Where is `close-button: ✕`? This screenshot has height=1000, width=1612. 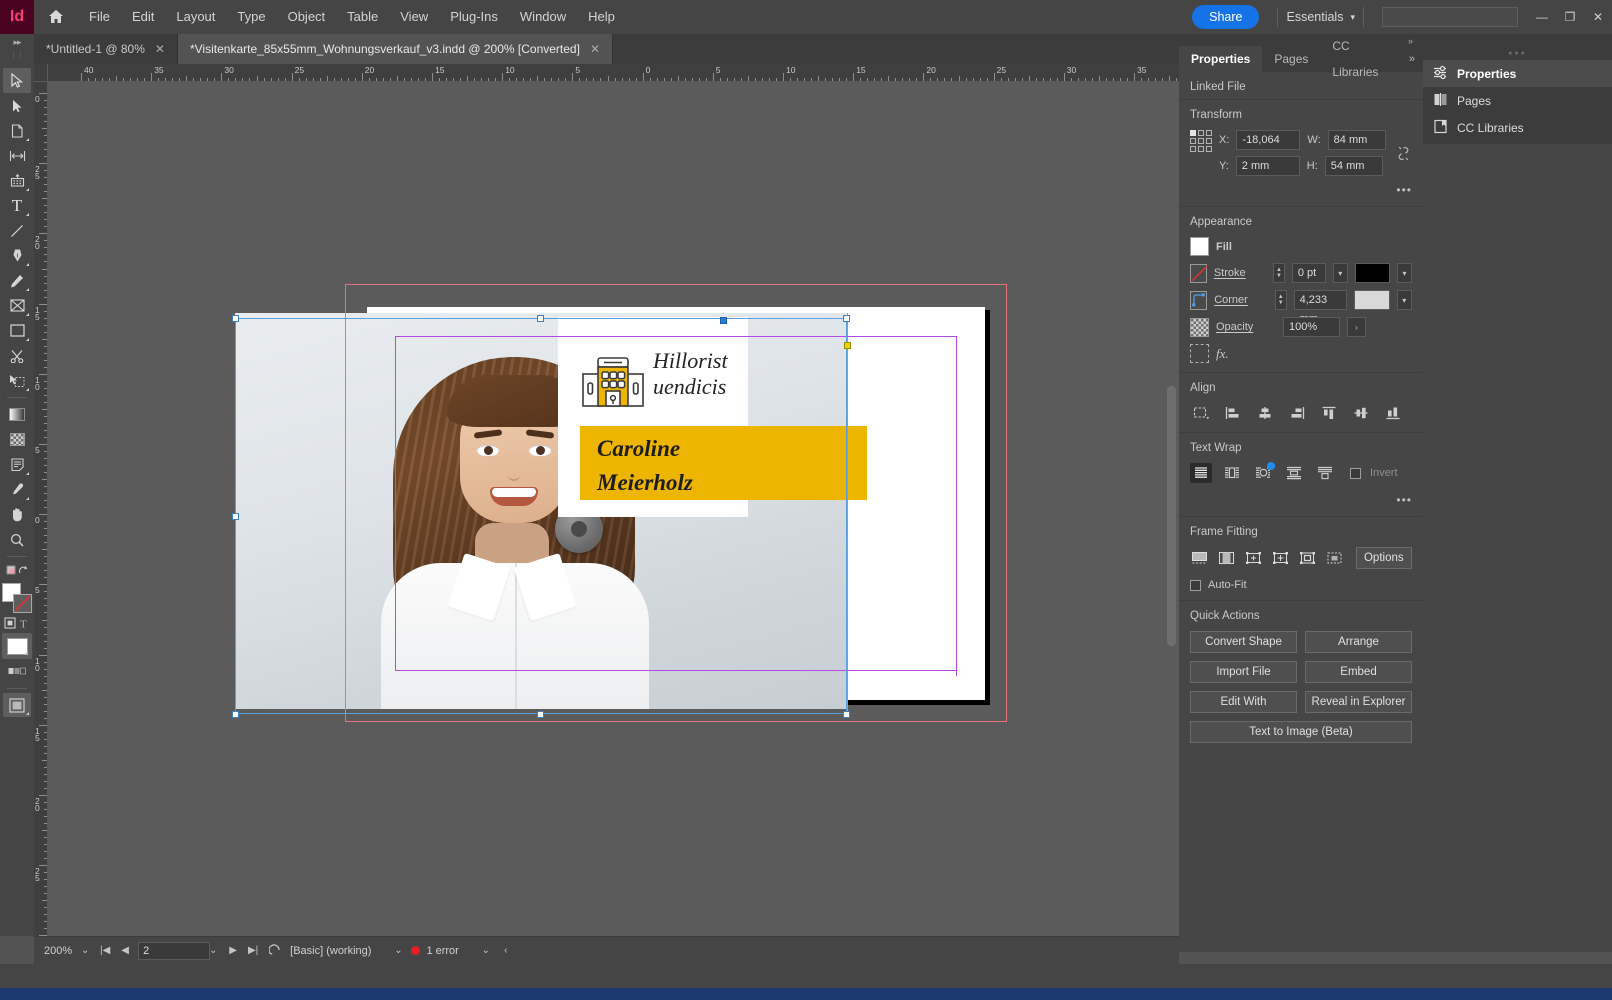
close-button: ✕ is located at coordinates (1598, 17).